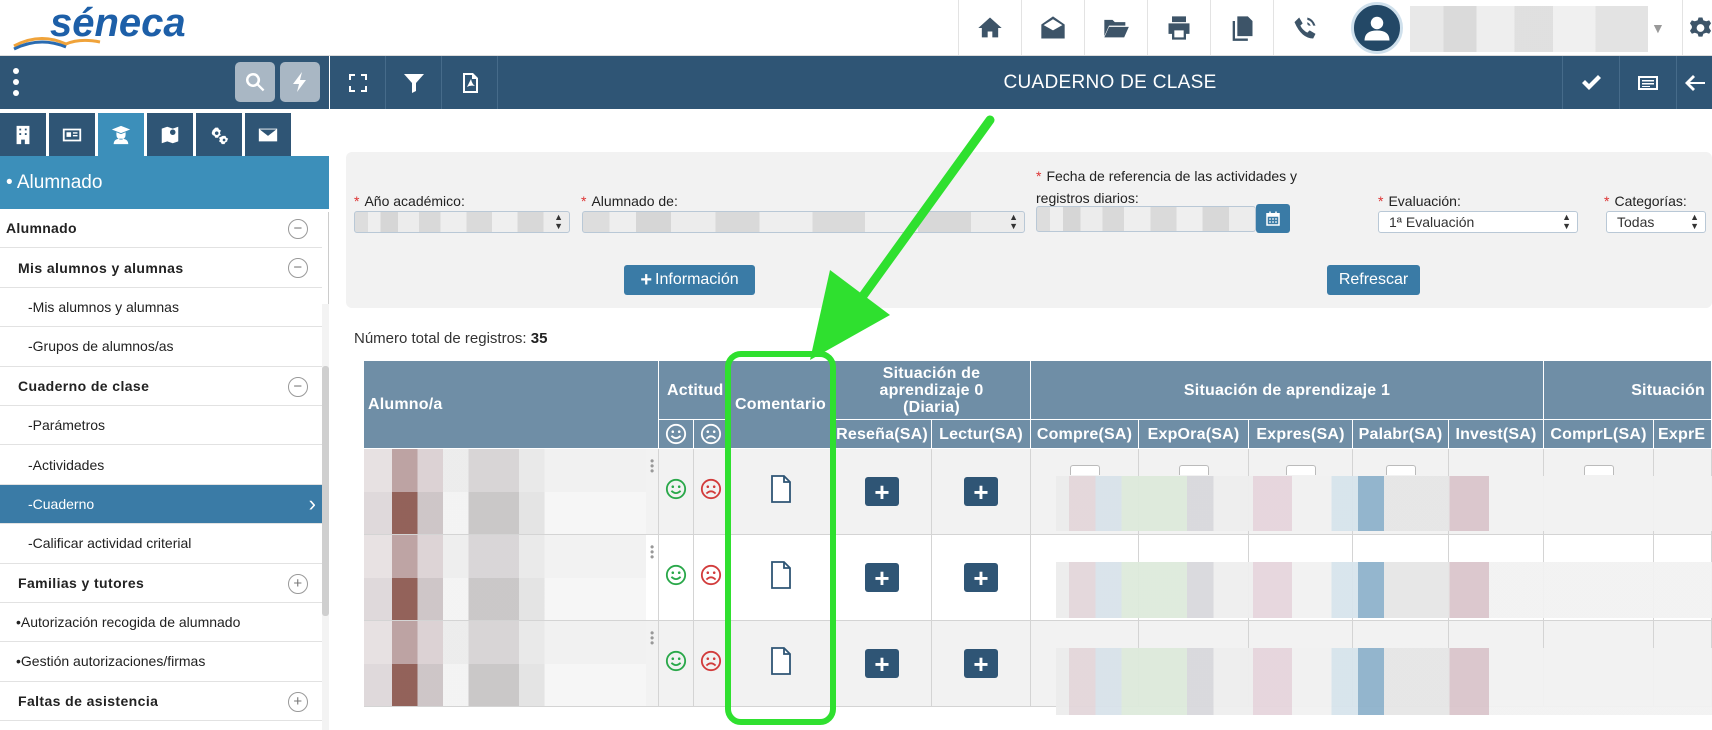 This screenshot has height=730, width=1712. What do you see at coordinates (66, 464) in the screenshot?
I see `menu-item-label: -Actividades` at bounding box center [66, 464].